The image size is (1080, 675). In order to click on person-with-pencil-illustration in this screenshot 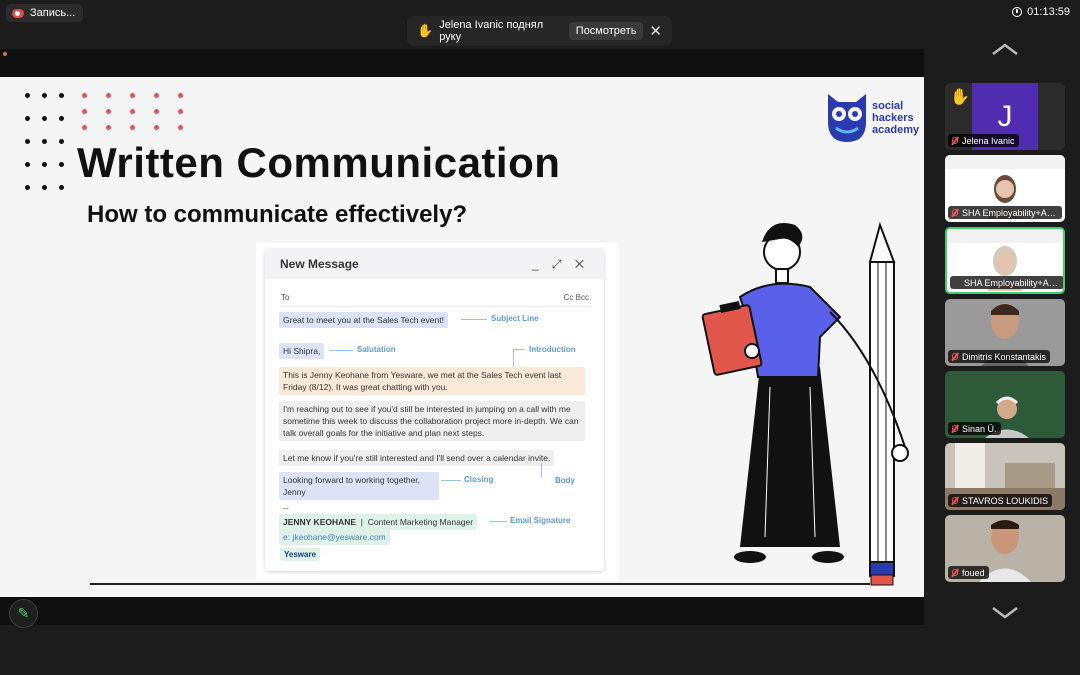, I will do `click(805, 403)`.